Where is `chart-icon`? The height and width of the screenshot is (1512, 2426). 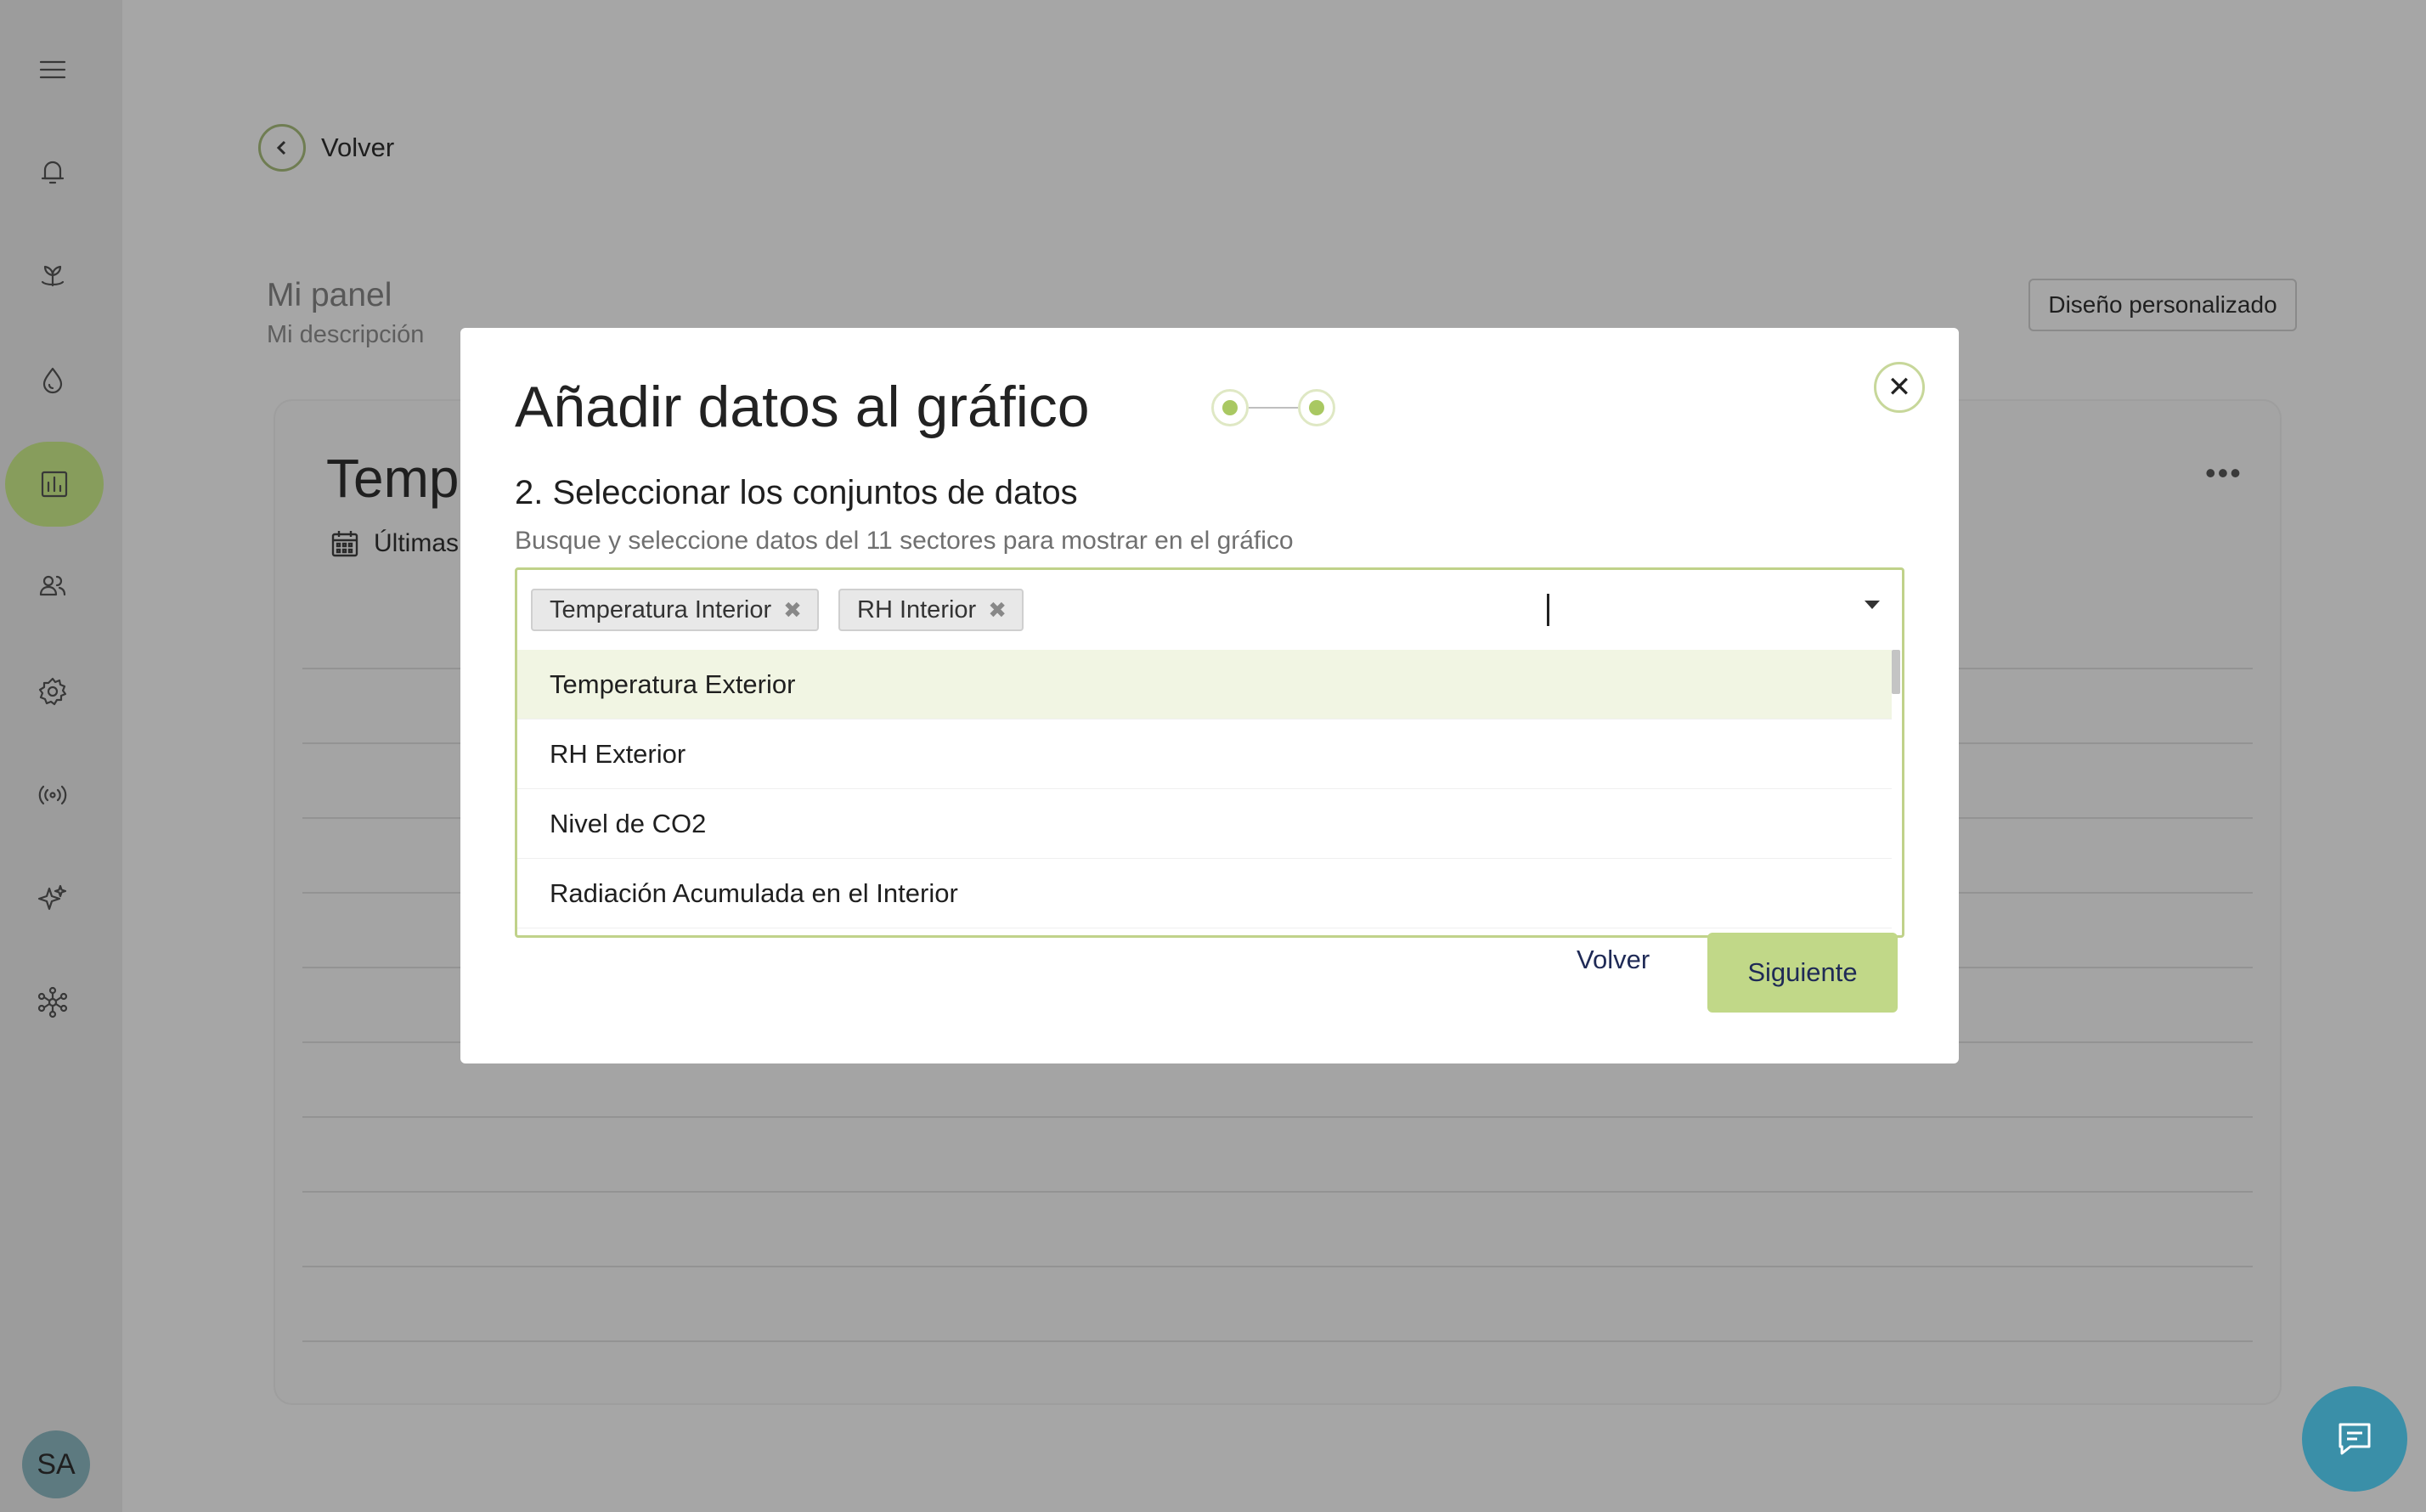 chart-icon is located at coordinates (55, 484).